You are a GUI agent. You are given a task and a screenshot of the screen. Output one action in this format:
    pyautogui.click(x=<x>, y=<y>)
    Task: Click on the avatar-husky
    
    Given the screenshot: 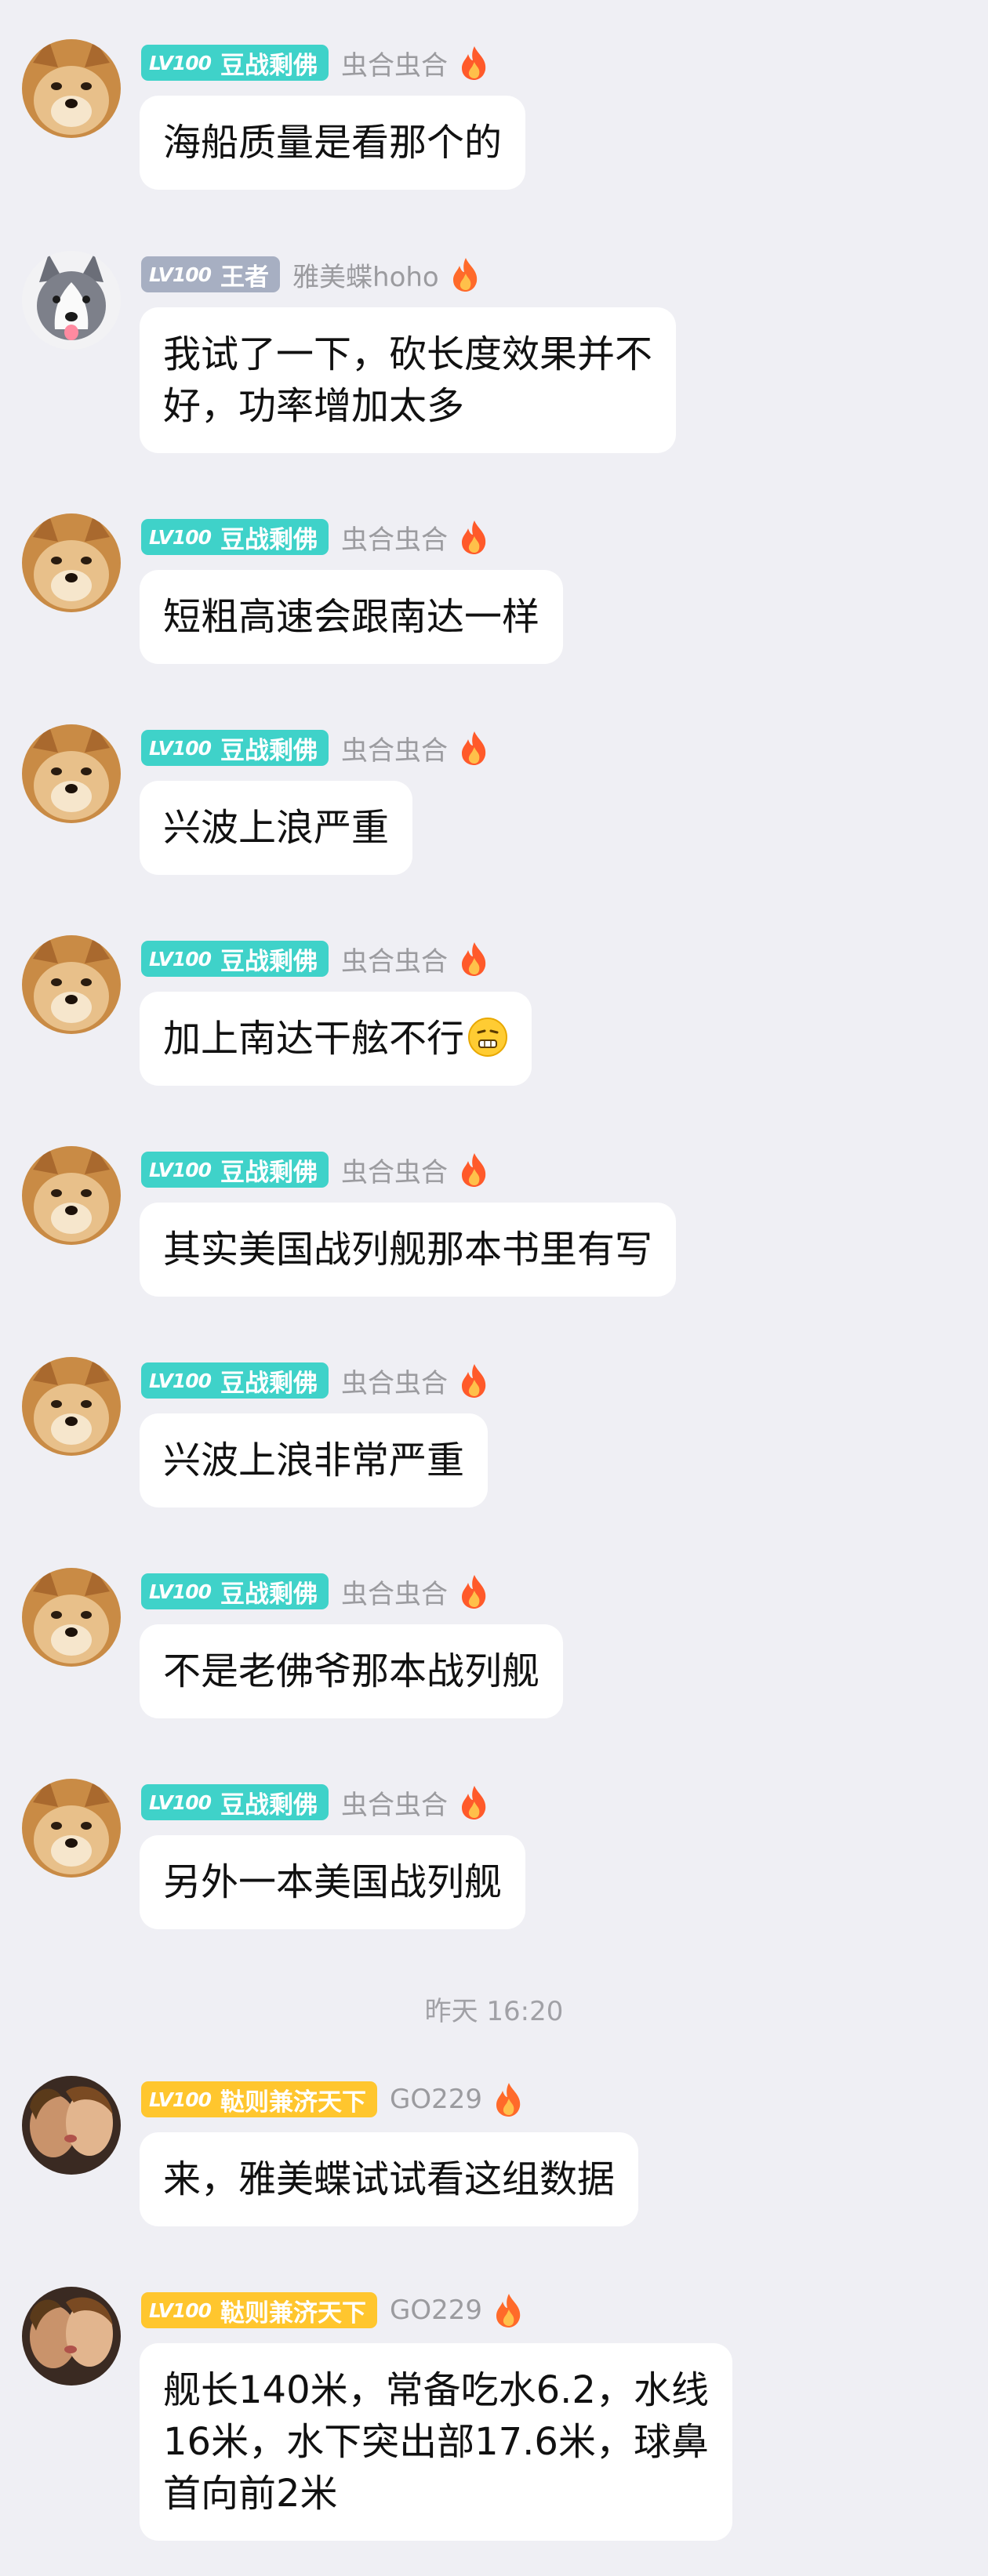 What is the action you would take?
    pyautogui.click(x=71, y=300)
    